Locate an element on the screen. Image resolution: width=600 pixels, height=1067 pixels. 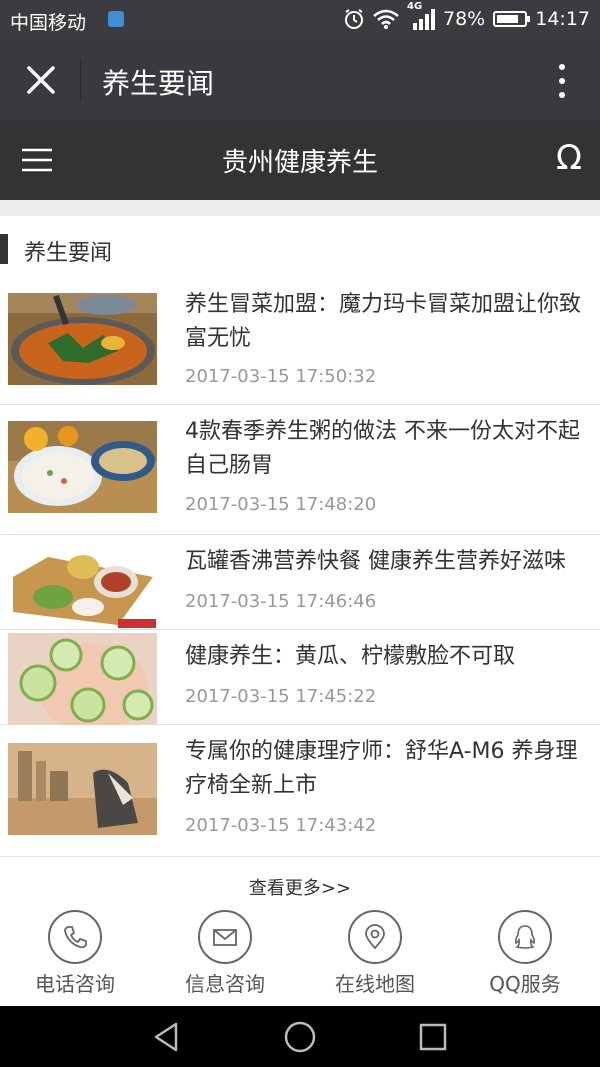
more-options-icon is located at coordinates (562, 81).